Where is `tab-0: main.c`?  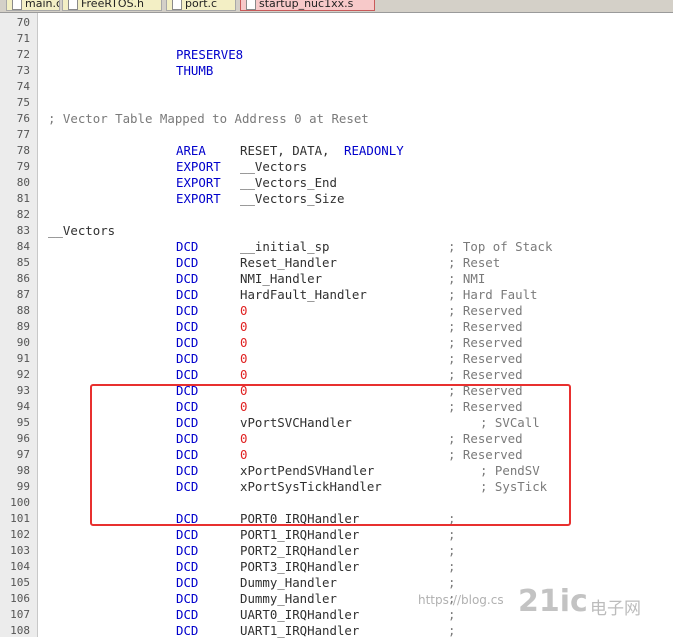
tab-0: main.c is located at coordinates (33, 5).